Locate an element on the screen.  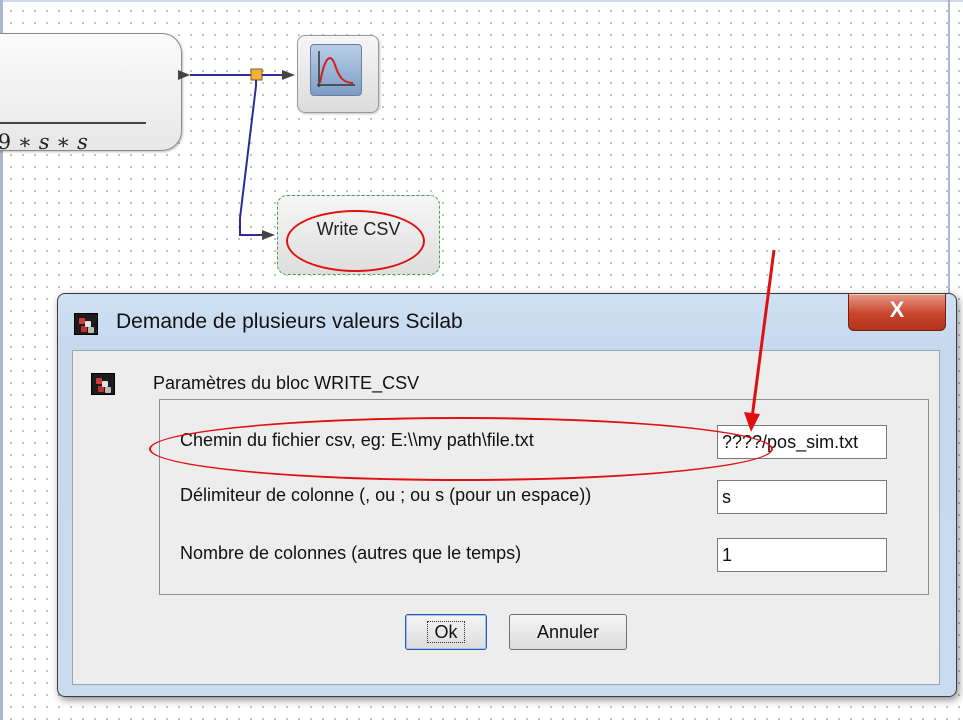
ok-button-label: Ok is located at coordinates (446, 631).